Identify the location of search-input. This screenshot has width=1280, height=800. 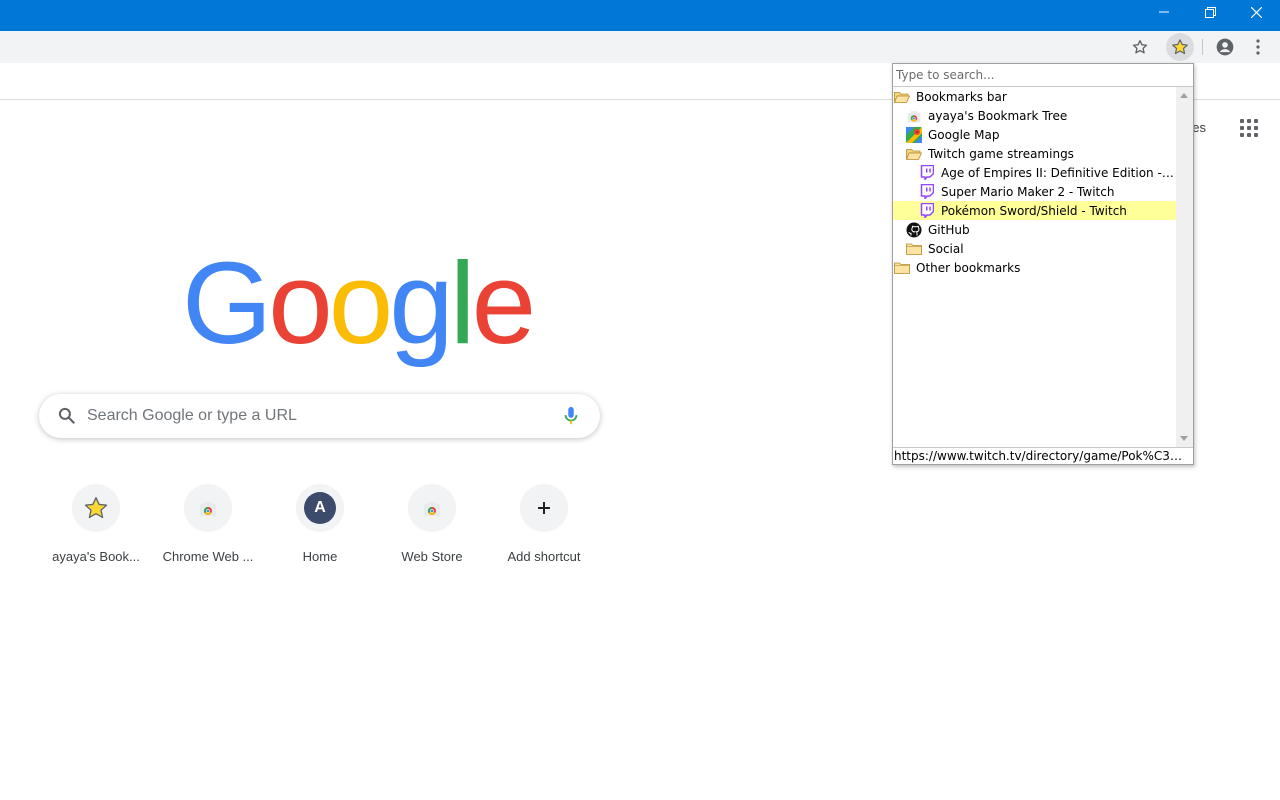
(315, 416).